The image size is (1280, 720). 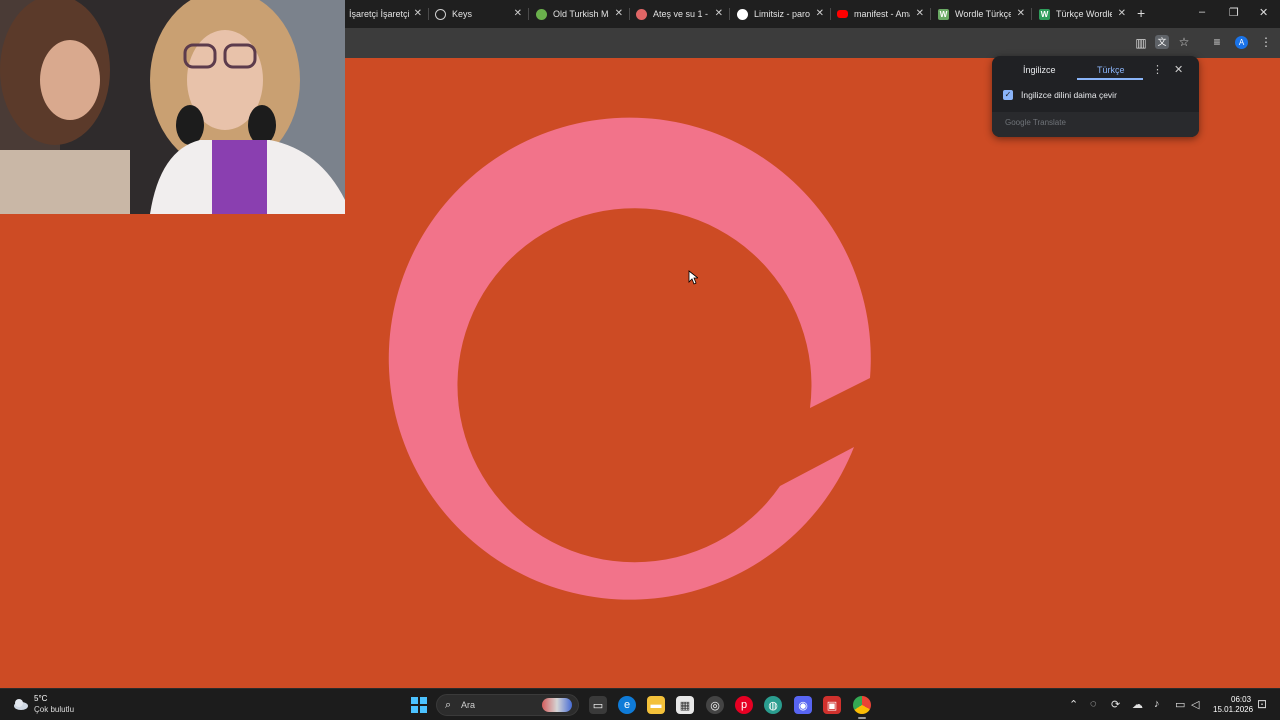 I want to click on tab: manifest - Ama ✕, so click(x=880, y=14).